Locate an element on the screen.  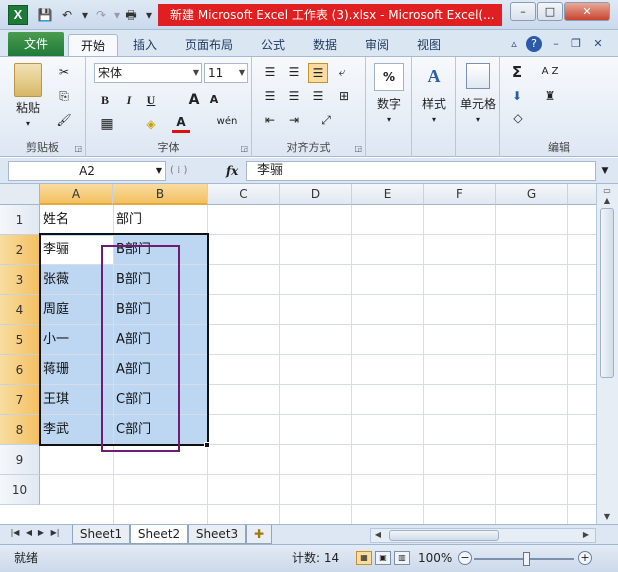
page-break-view-icon: ▥ is located at coordinates (402, 558).